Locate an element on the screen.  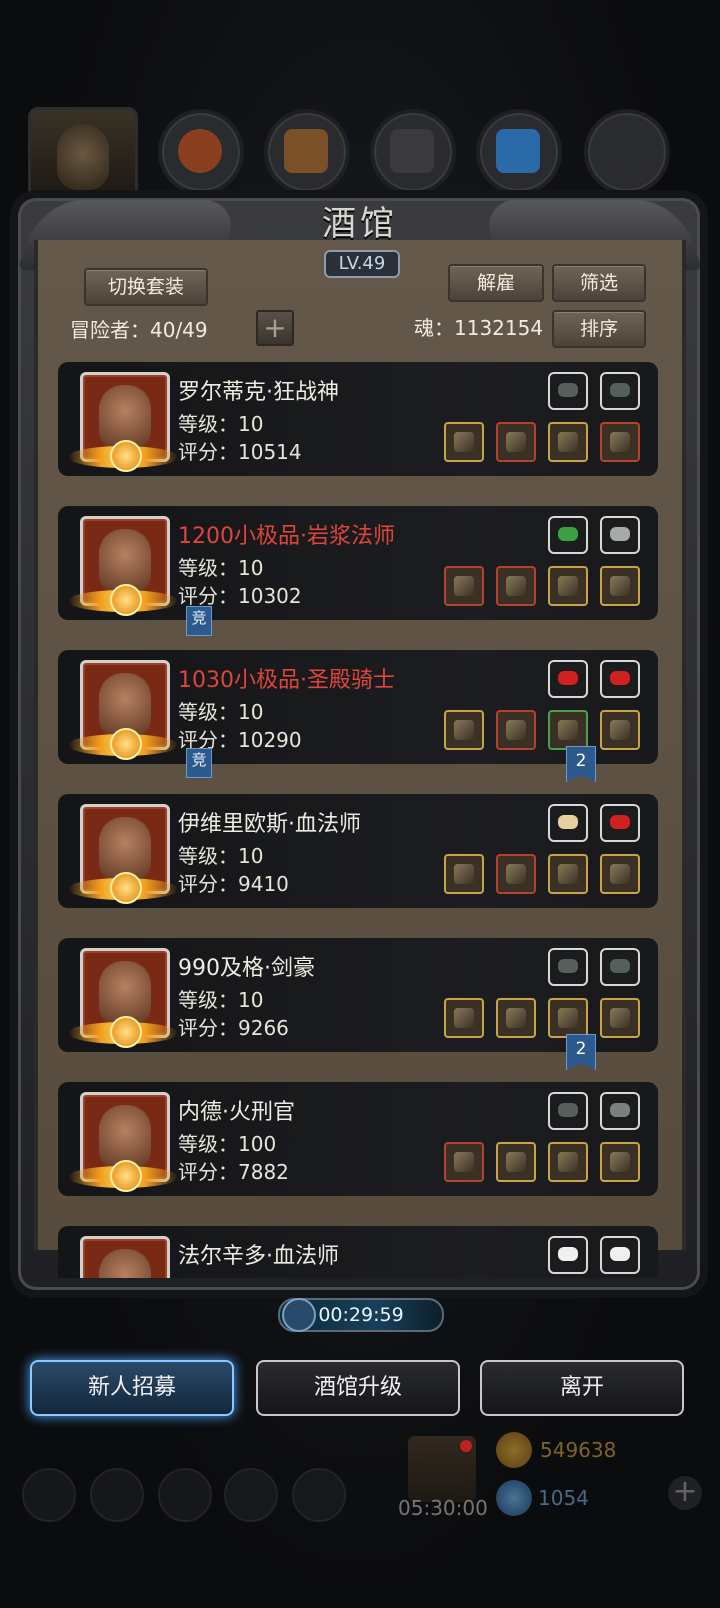
guild-icon is located at coordinates (185, 1495).